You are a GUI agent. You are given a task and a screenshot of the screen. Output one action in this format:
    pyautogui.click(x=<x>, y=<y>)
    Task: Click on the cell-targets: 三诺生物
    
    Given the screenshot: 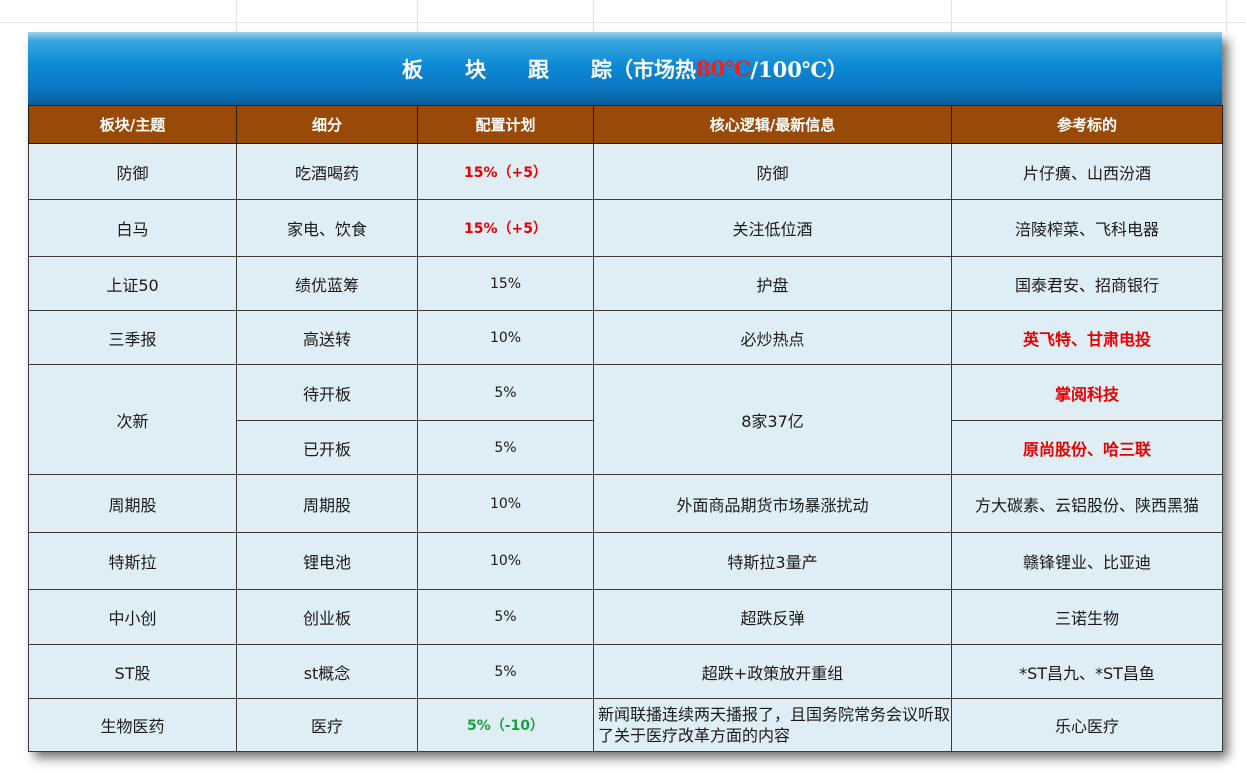 What is the action you would take?
    pyautogui.click(x=1087, y=617)
    